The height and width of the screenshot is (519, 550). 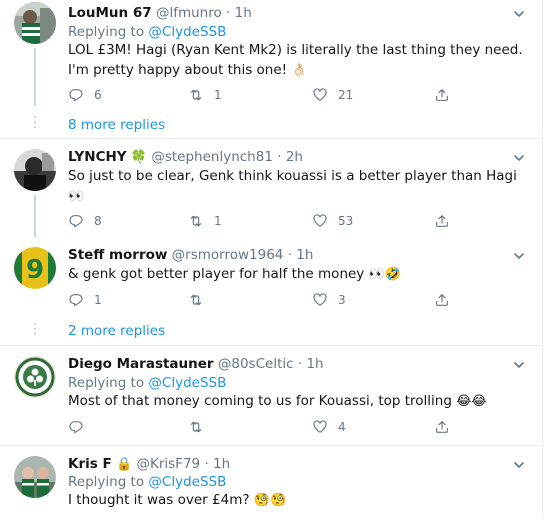 I want to click on username: @stephenlynch81, so click(x=212, y=157).